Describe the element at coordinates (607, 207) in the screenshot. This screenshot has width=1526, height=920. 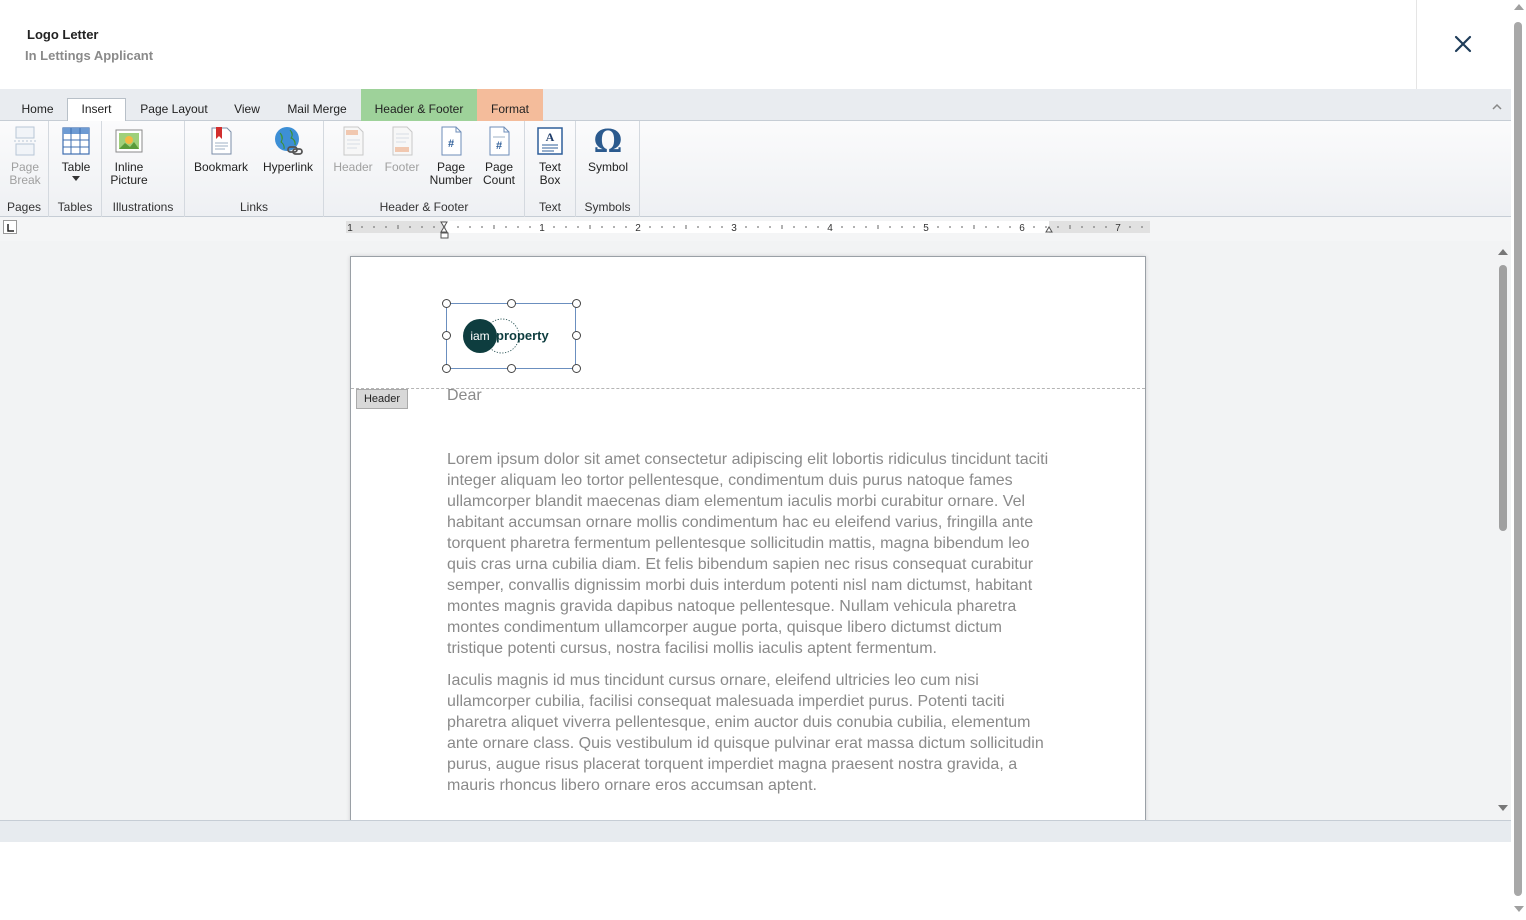
I see `group-label-symbols: Symbols` at that location.